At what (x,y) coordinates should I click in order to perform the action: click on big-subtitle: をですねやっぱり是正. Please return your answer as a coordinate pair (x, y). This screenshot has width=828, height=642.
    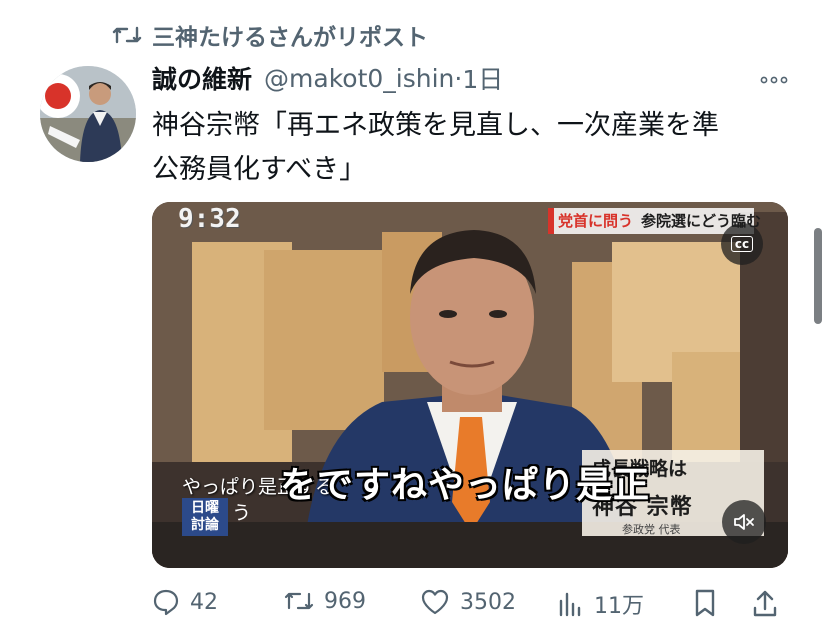
    Looking at the image, I should click on (465, 485).